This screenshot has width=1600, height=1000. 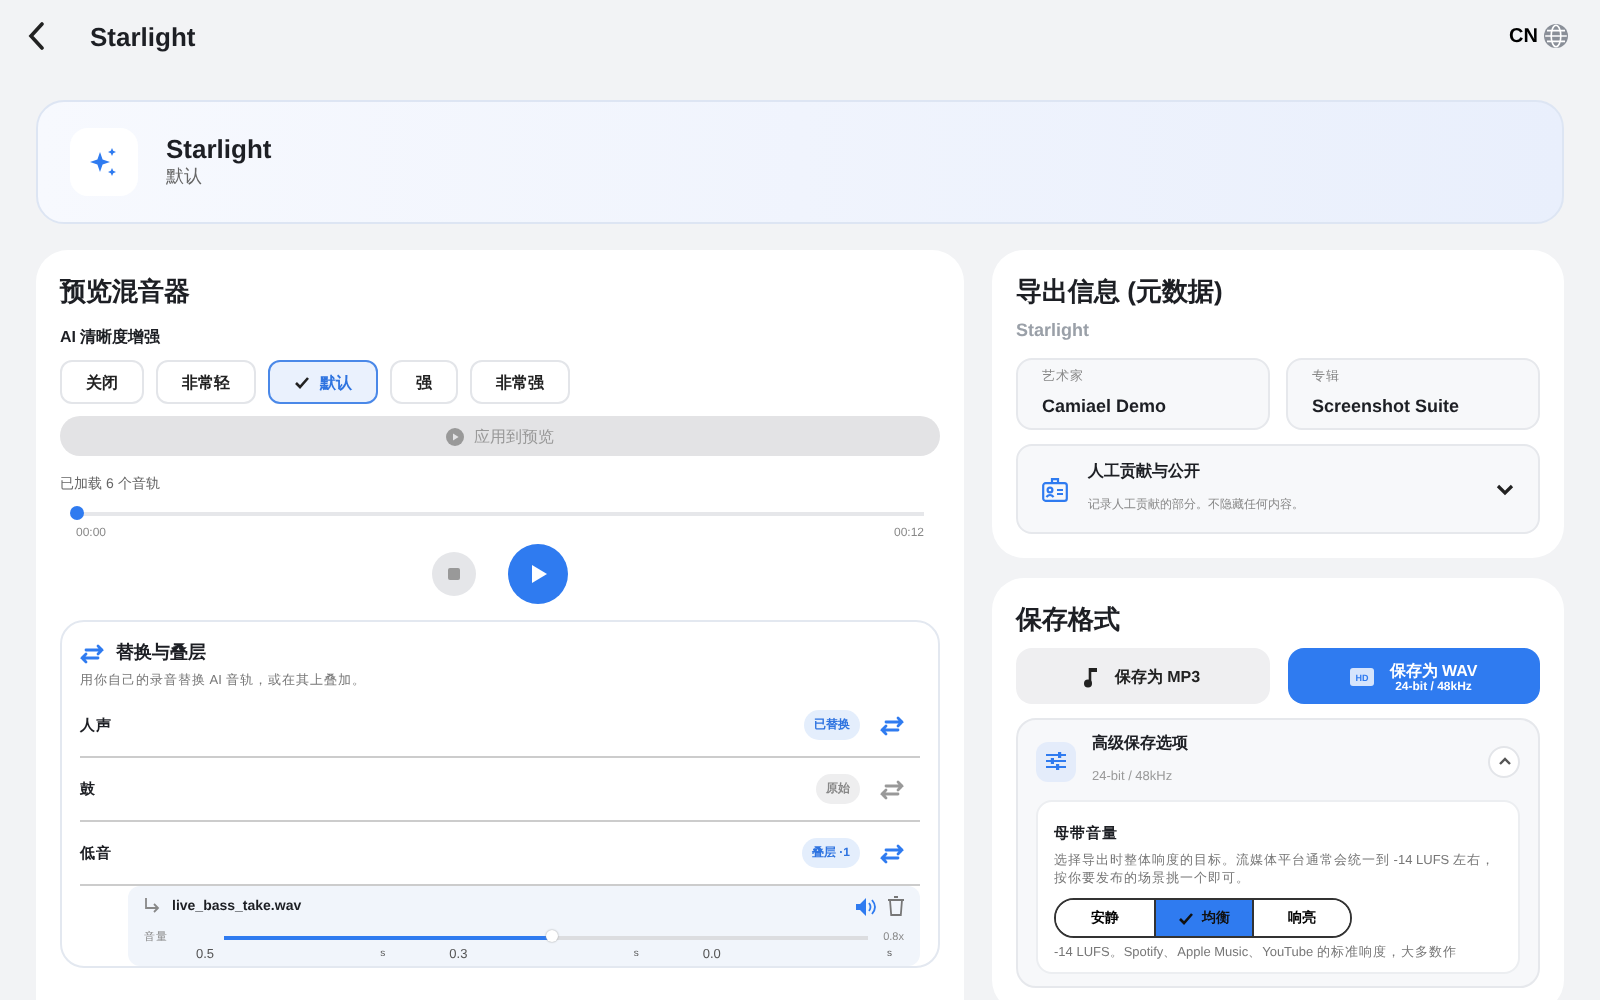 I want to click on format-title: 保存格式, so click(x=1069, y=620).